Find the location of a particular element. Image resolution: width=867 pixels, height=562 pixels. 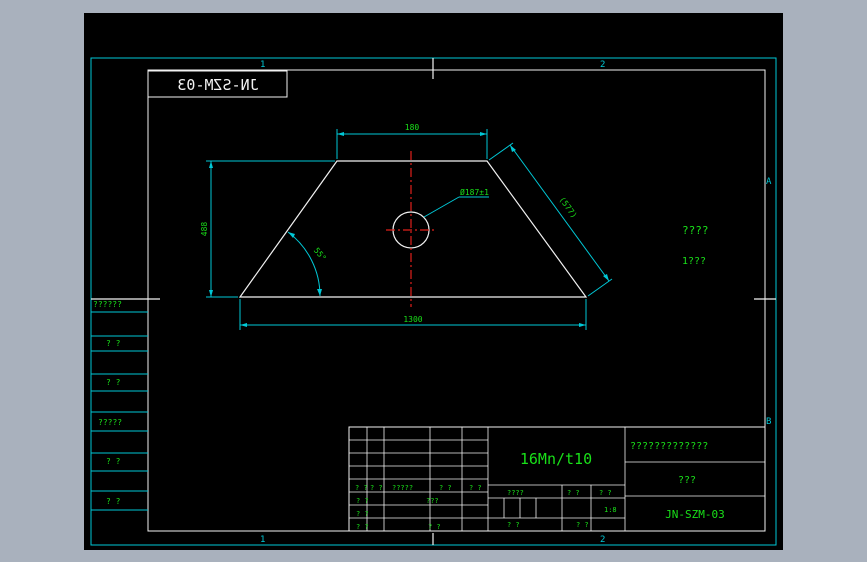

drawing-subtitle: ??? is located at coordinates (687, 480).